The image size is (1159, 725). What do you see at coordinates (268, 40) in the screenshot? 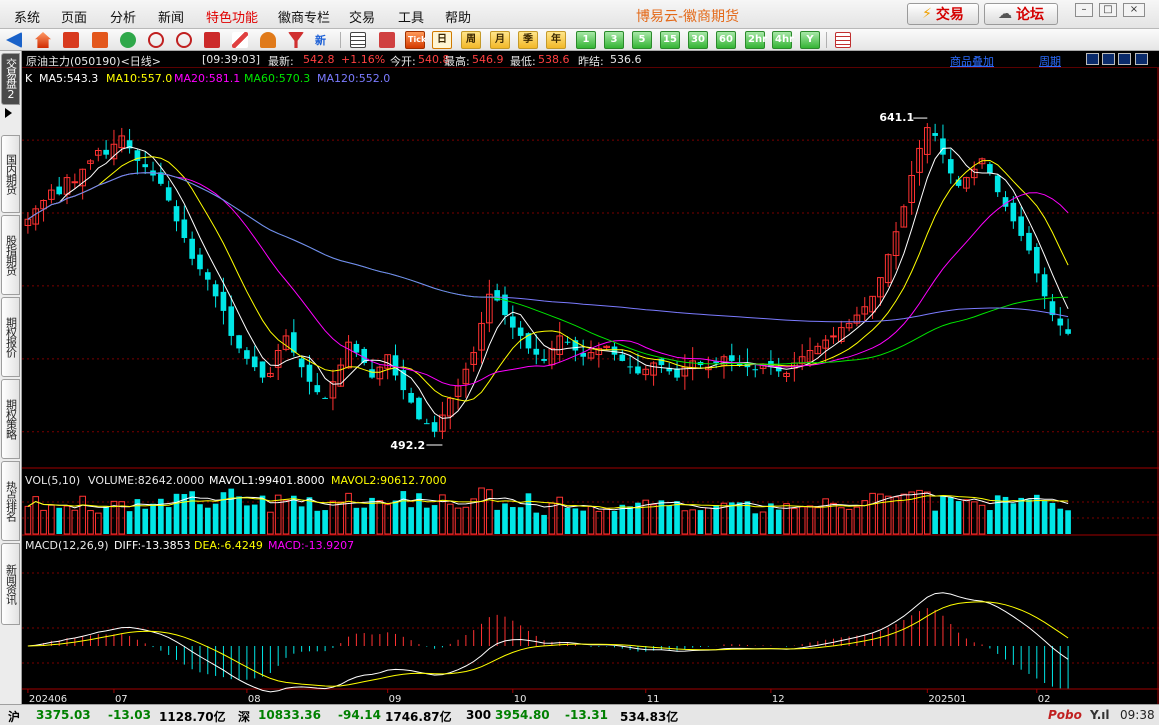
I see `alert-icon` at bounding box center [268, 40].